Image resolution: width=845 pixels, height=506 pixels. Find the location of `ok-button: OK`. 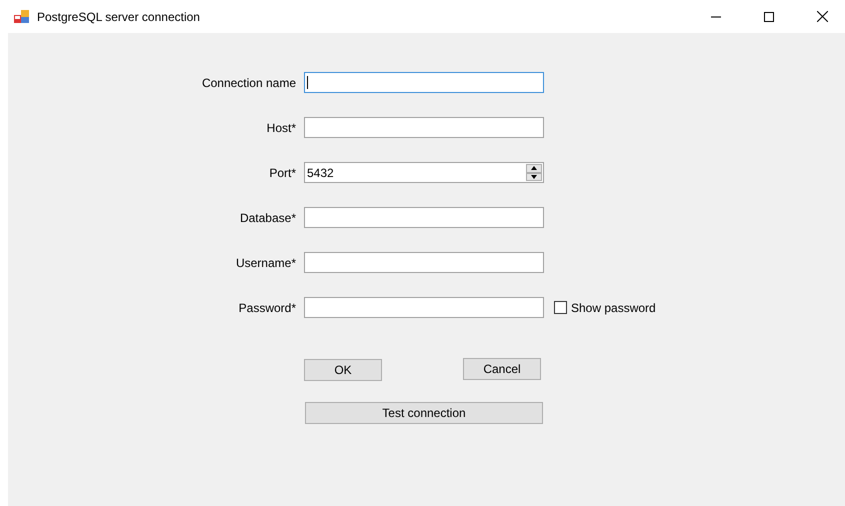

ok-button: OK is located at coordinates (343, 370).